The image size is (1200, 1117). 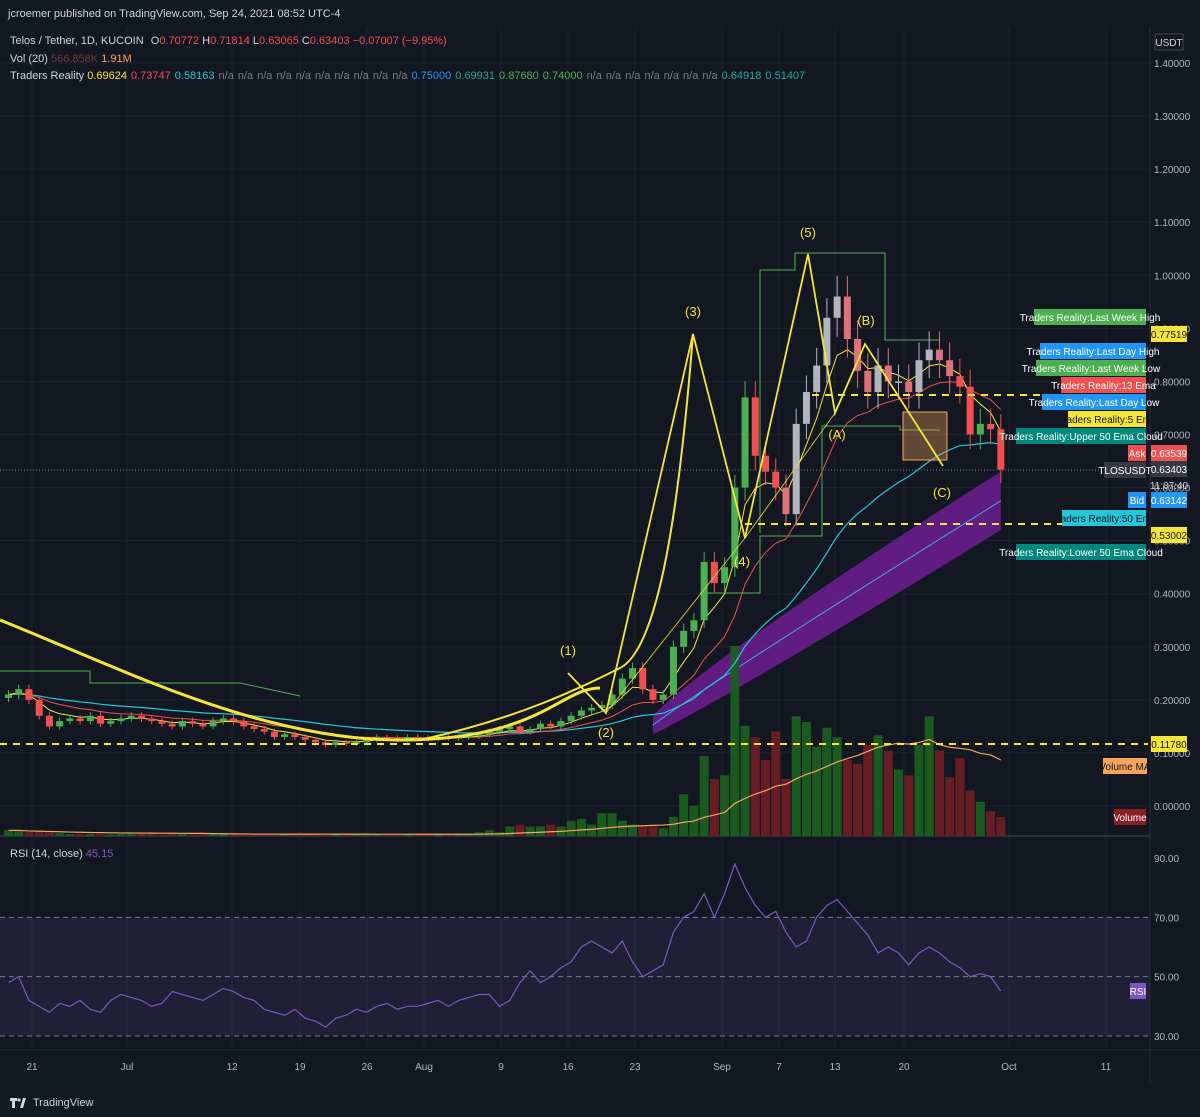 I want to click on currency-label: USDT, so click(x=1168, y=43).